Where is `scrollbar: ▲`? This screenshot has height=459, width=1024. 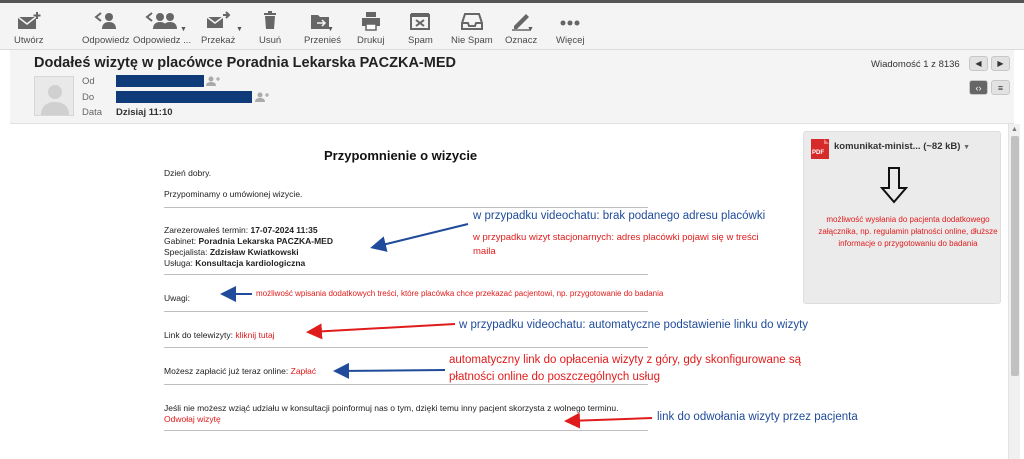 scrollbar: ▲ is located at coordinates (1014, 291).